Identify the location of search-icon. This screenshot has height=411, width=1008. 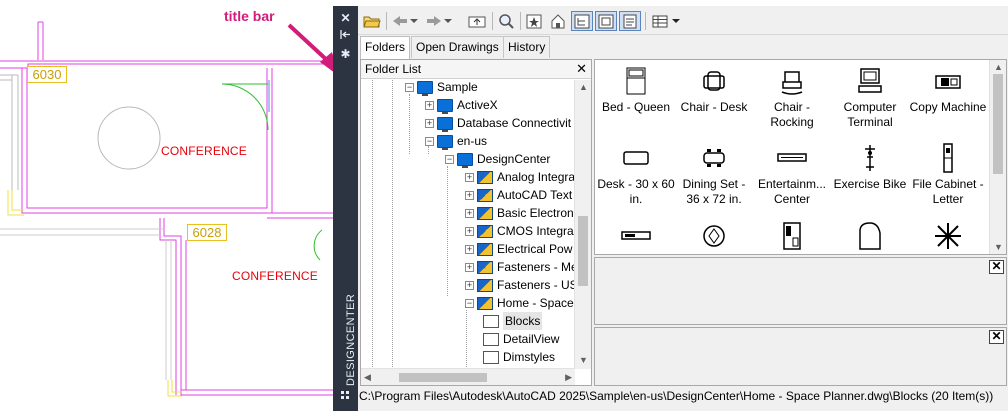
(506, 21).